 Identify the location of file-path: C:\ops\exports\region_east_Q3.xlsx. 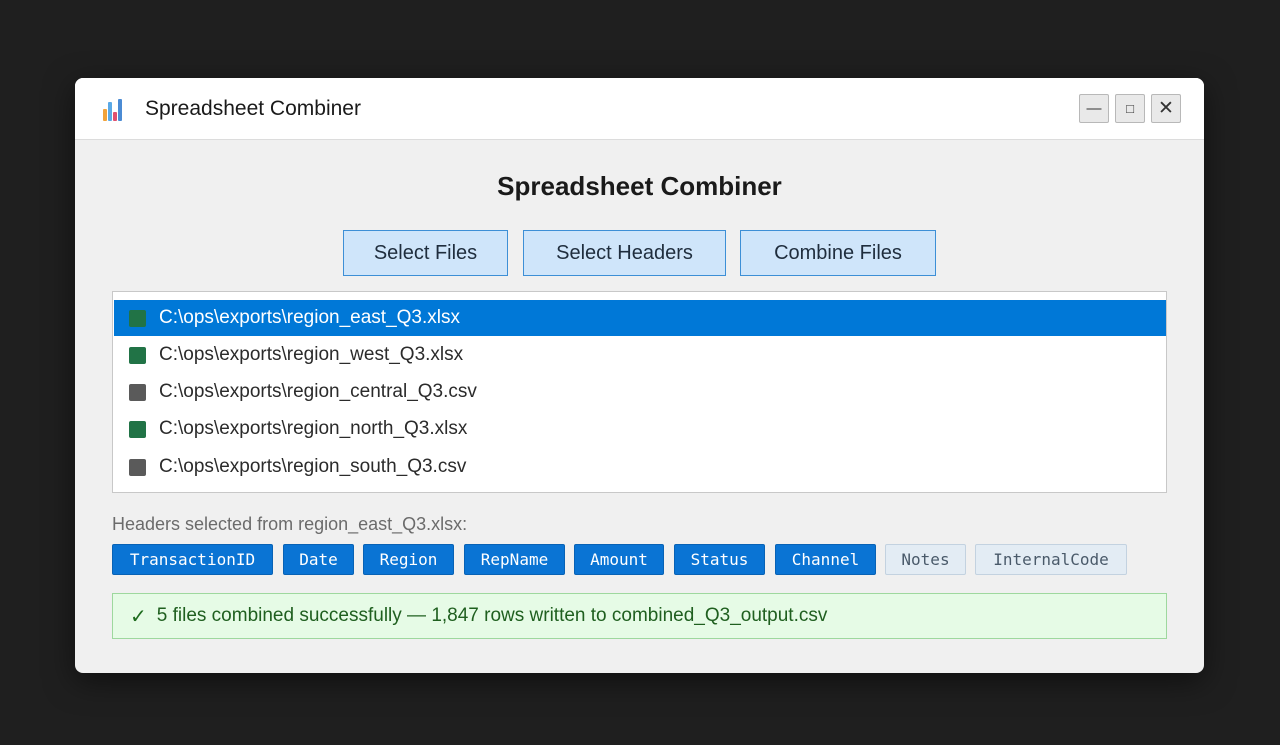
(309, 317).